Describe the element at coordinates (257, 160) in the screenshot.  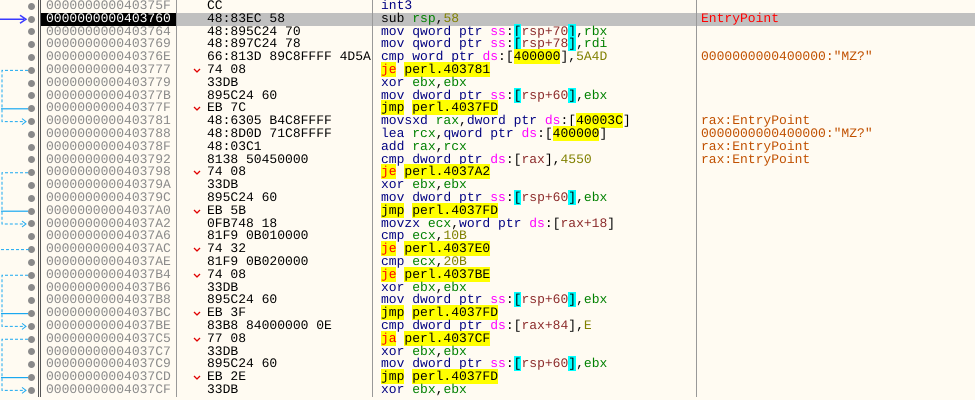
I see `bytes-text: 8138 50450000` at that location.